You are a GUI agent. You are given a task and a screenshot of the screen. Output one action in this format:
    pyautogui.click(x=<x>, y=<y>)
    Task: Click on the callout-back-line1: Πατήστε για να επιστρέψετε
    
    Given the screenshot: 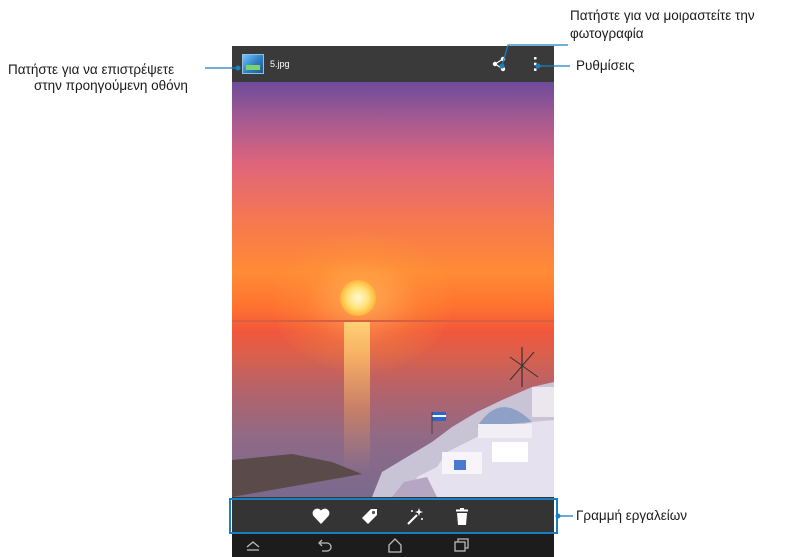 What is the action you would take?
    pyautogui.click(x=91, y=69)
    